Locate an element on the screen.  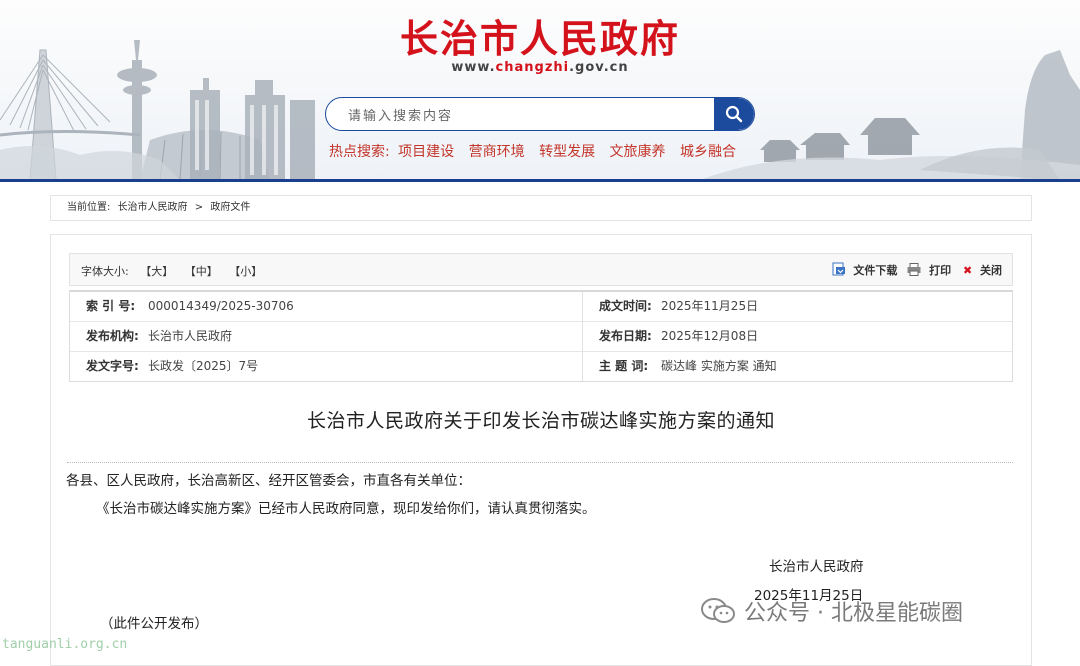
font-size-controls: 字体大小: 【大】 【中】 【小】 is located at coordinates (175, 271).